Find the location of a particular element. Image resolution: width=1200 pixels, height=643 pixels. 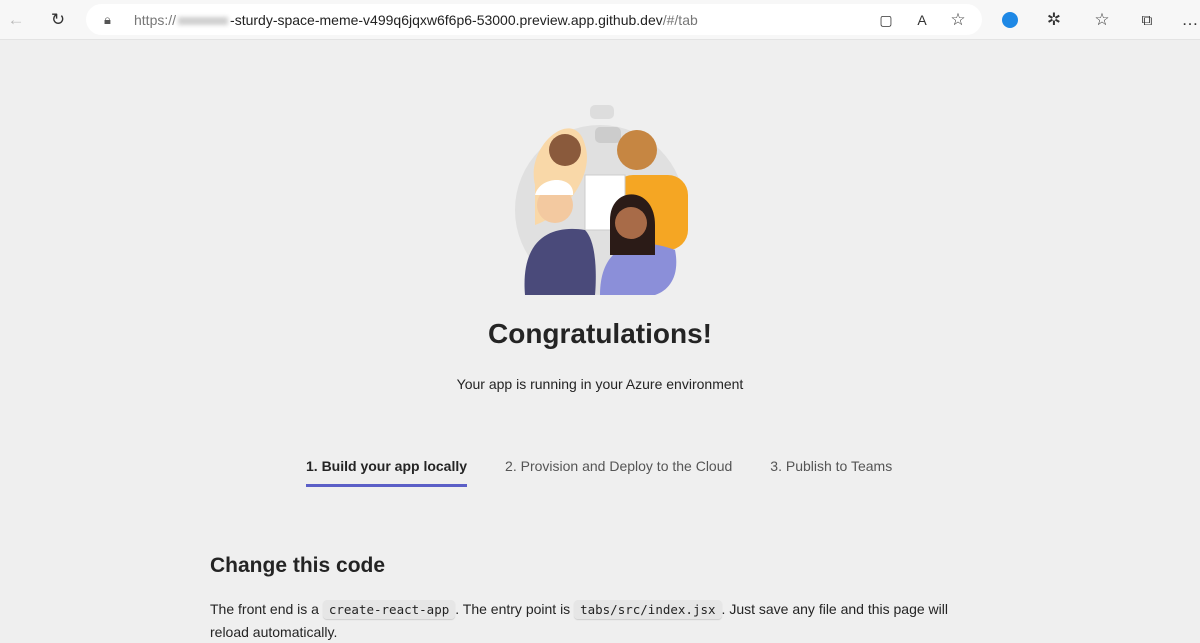

app-available-icon: ▢ is located at coordinates (886, 20).